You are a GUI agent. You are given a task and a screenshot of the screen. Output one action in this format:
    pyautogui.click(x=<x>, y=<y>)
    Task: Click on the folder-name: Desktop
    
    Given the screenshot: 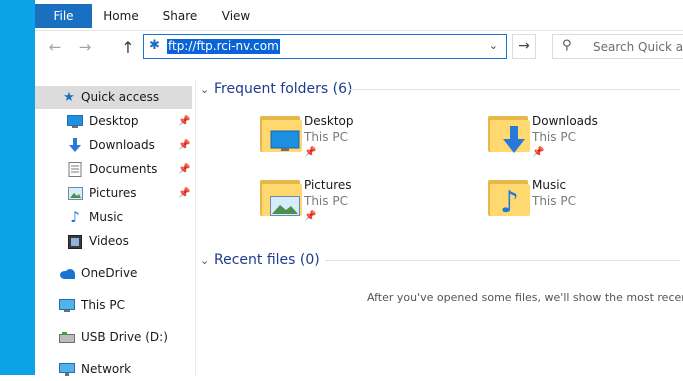 What is the action you would take?
    pyautogui.click(x=329, y=121)
    